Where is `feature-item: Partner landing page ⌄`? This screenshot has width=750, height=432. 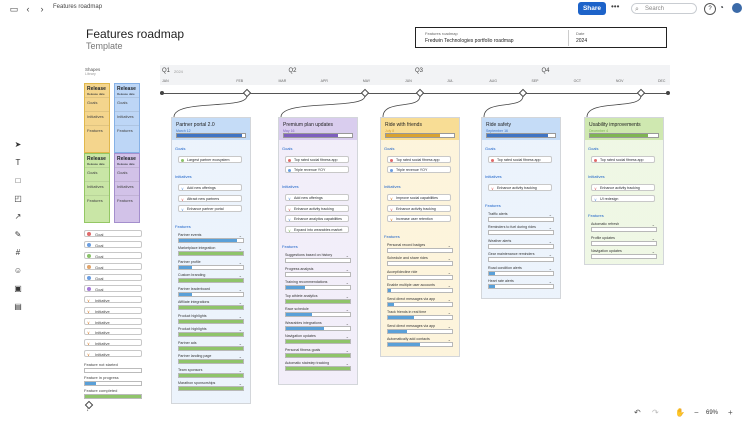
feature-item: Partner landing page ⌄ is located at coordinates (211, 359).